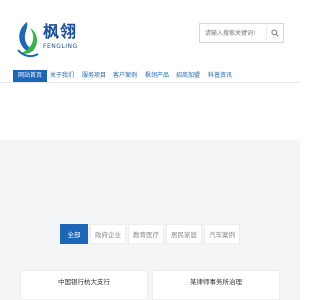 This screenshot has height=300, width=320. I want to click on logo-subtitle: FENGLING, so click(60, 46).